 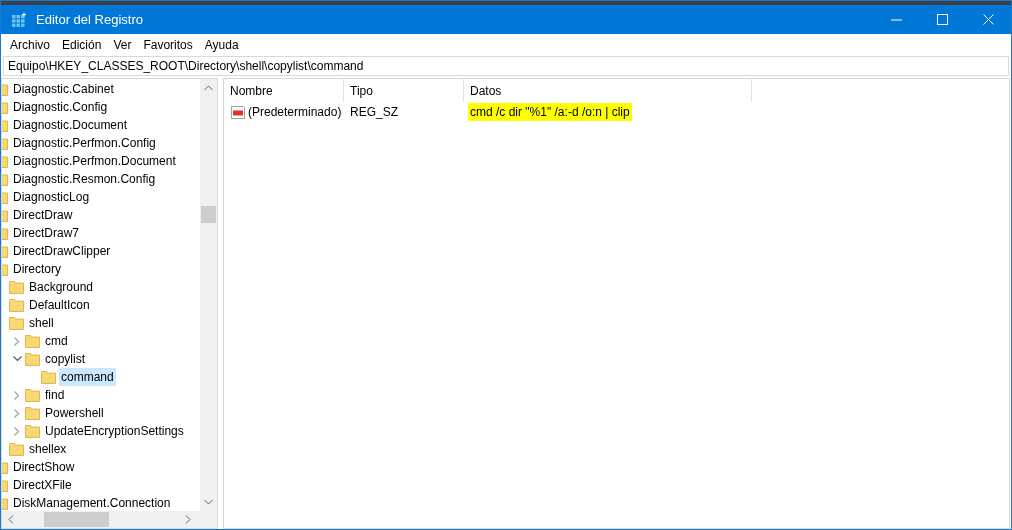 What do you see at coordinates (506, 66) in the screenshot?
I see `address-field: Equipo\HKEY_CLASSES_ROOT\Directory\shell\copylist\command` at bounding box center [506, 66].